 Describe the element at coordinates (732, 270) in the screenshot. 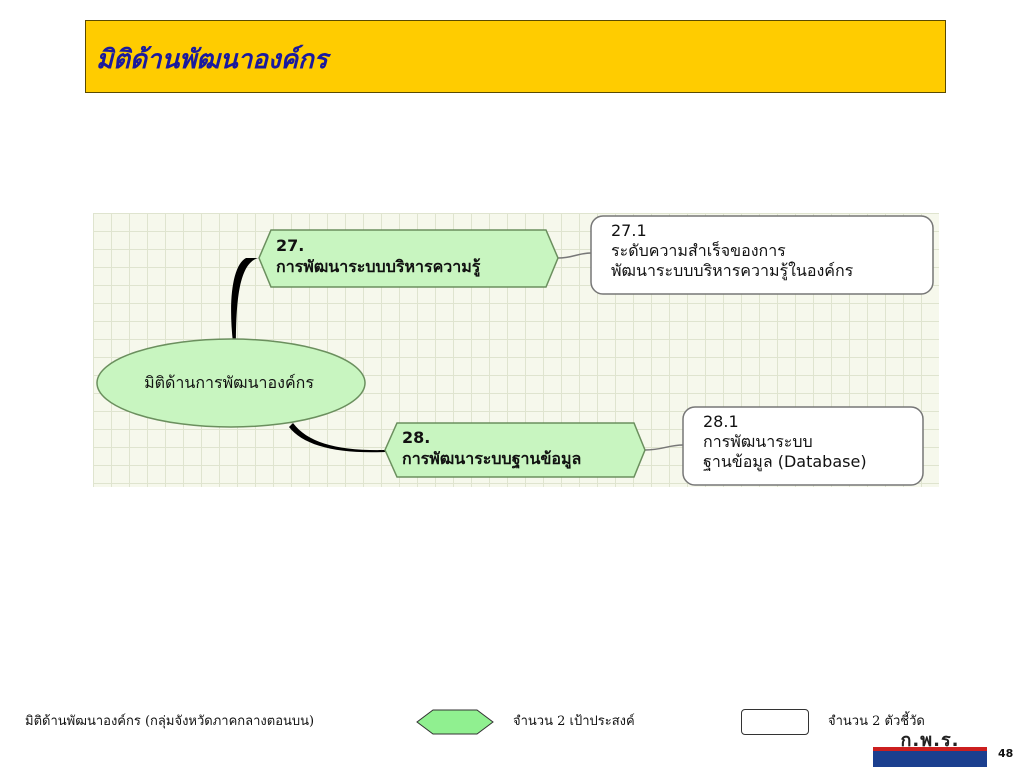

I see `indicator-27-1-line2: พัฒนาระบบบริหารความรู้ในองค์กร` at that location.